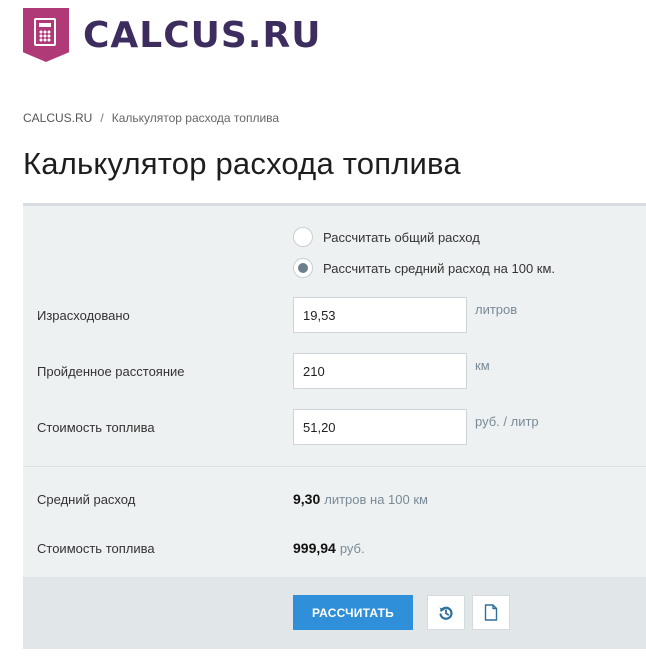 This screenshot has height=656, width=646. What do you see at coordinates (242, 163) in the screenshot?
I see `page-title: Калькулятор расхода топлива` at bounding box center [242, 163].